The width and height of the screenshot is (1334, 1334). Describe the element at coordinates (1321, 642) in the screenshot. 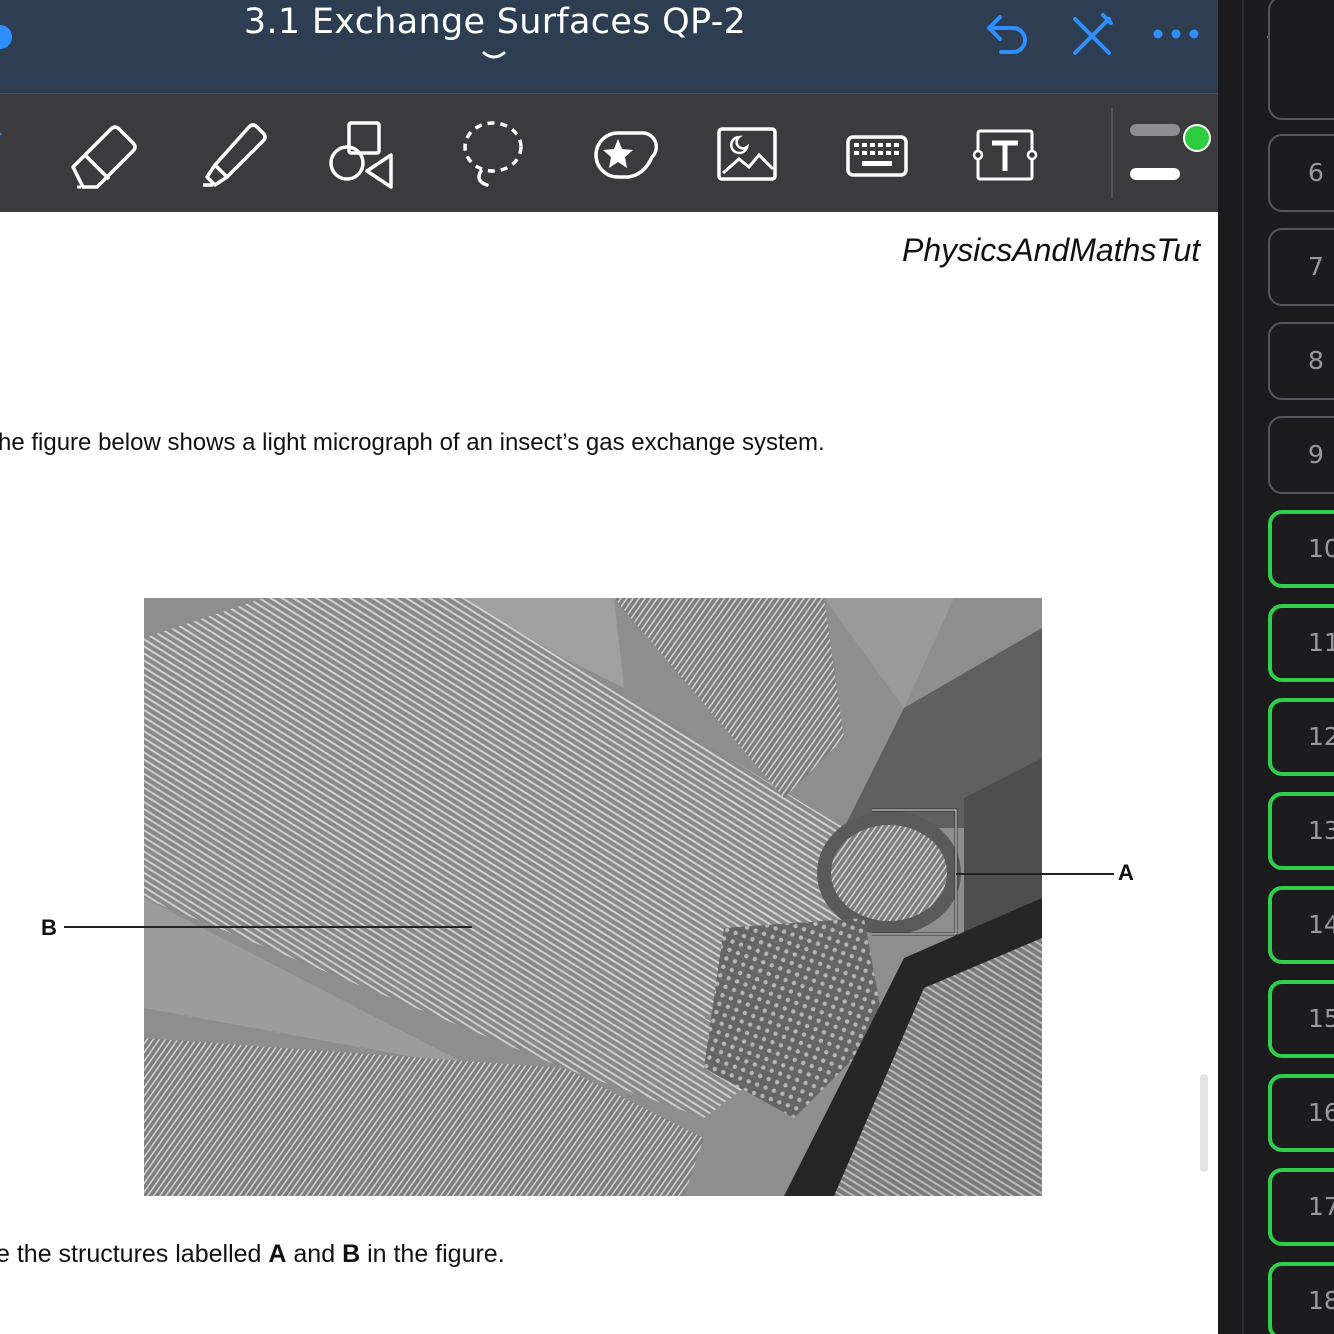

I see `page-number: 11` at that location.